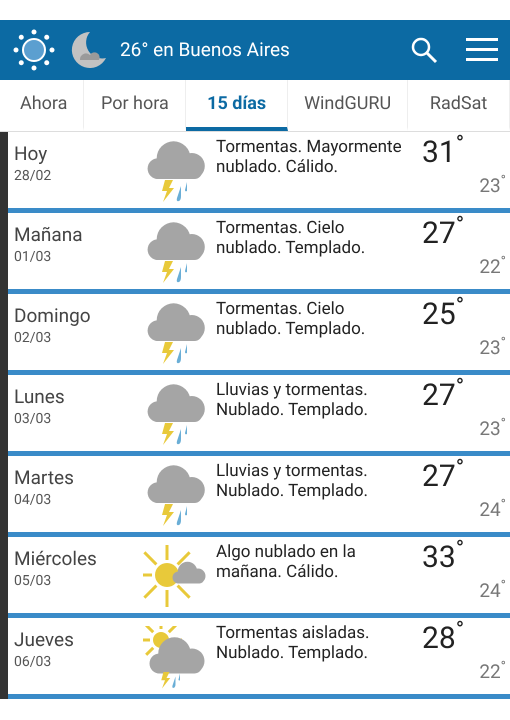  Describe the element at coordinates (44, 478) in the screenshot. I see `day-name: Martes` at that location.